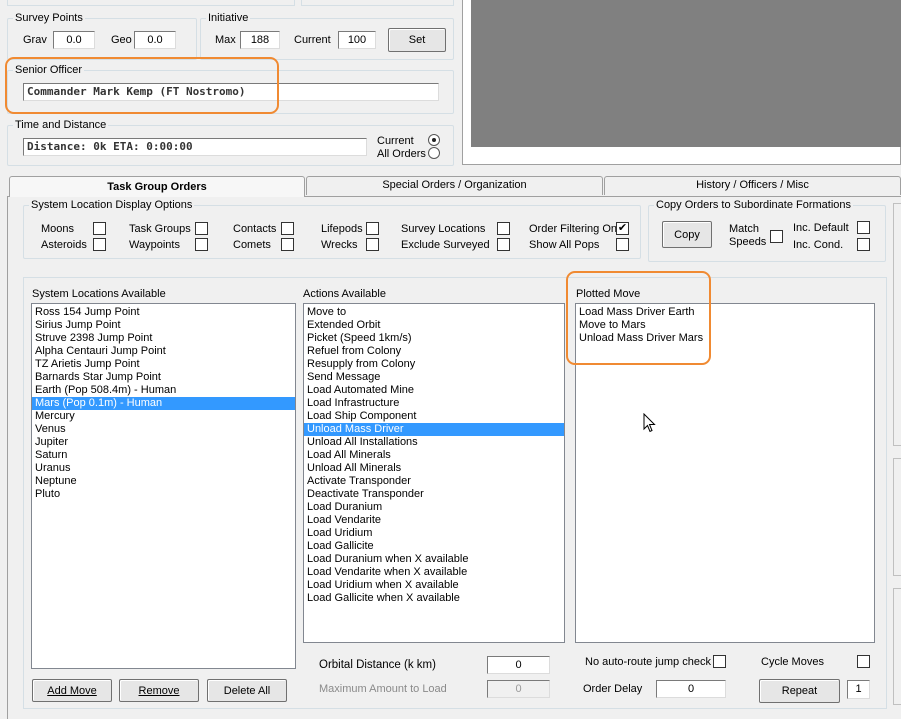 Image resolution: width=901 pixels, height=719 pixels. What do you see at coordinates (201, 228) in the screenshot?
I see `opt-task-groups-checkbox` at bounding box center [201, 228].